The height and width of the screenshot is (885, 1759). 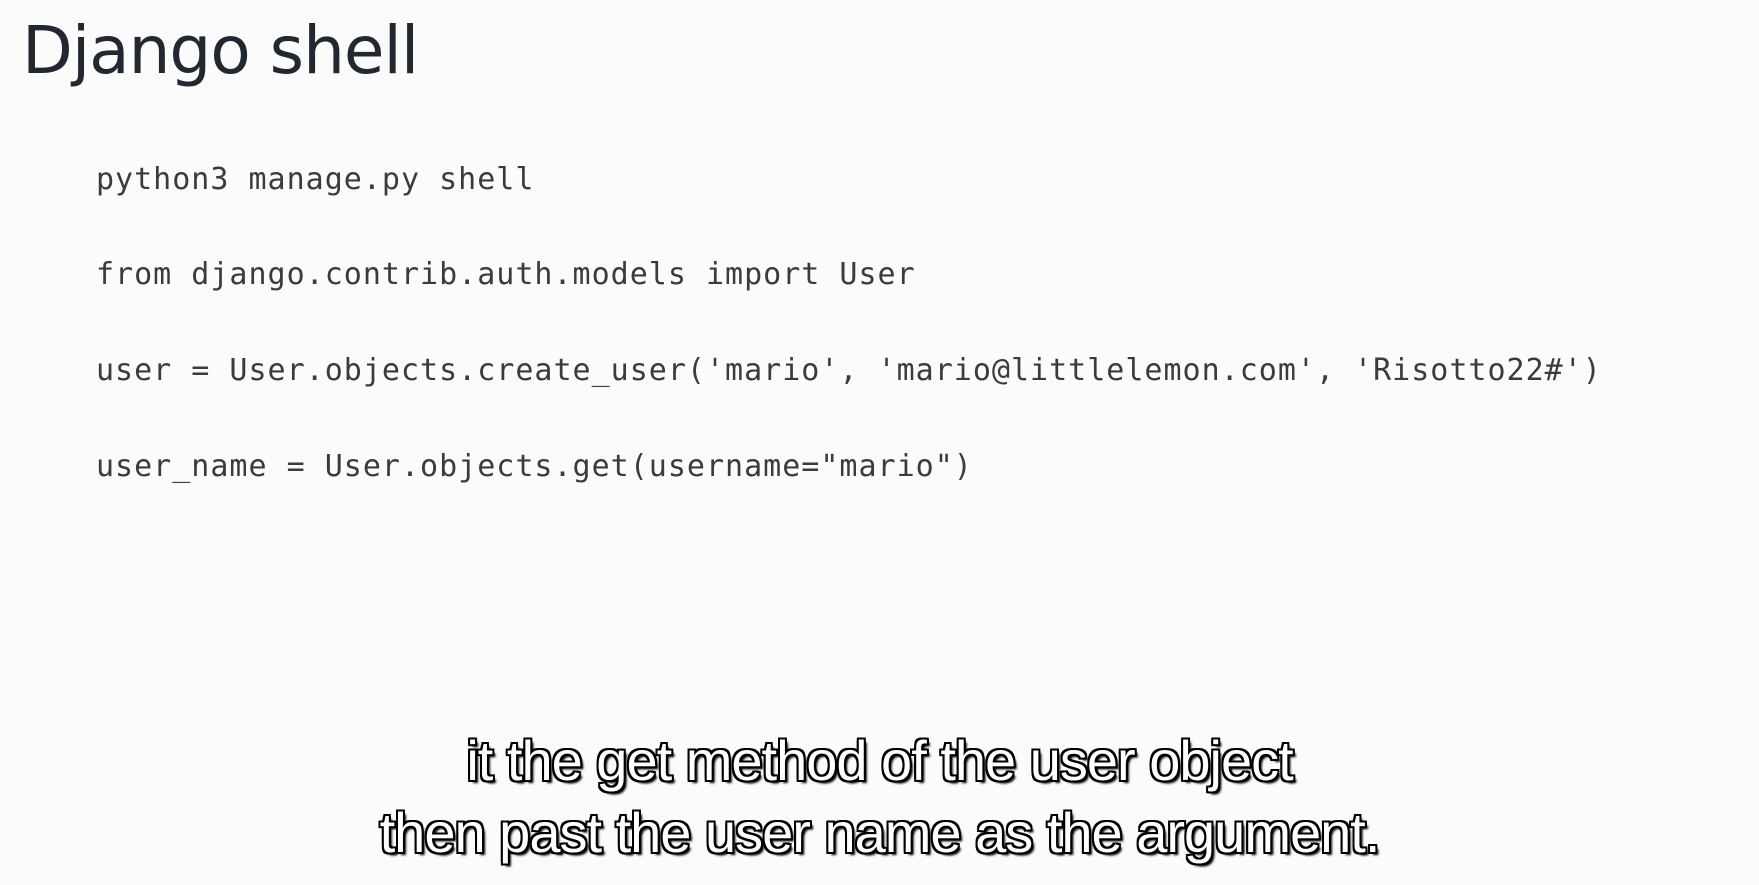 I want to click on slide-title: Django shell, so click(x=220, y=50).